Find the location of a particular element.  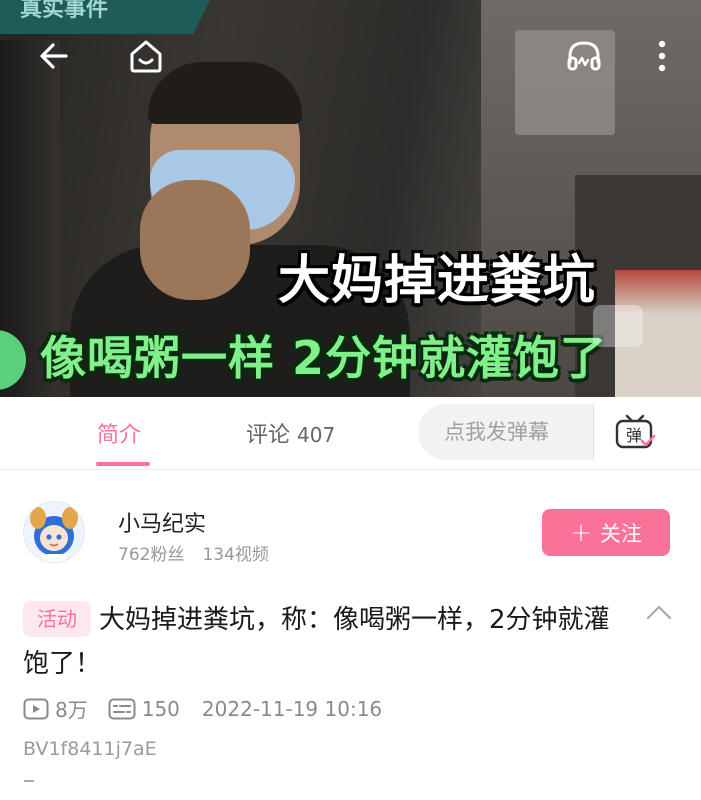

tab-comments-label: 评论 is located at coordinates (268, 435).